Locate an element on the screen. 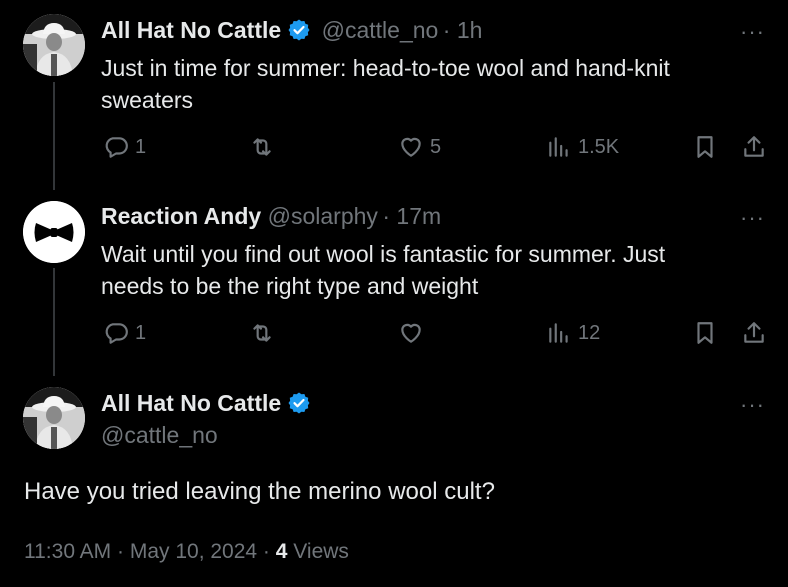  tweet-text-line: sweaters is located at coordinates (147, 100).